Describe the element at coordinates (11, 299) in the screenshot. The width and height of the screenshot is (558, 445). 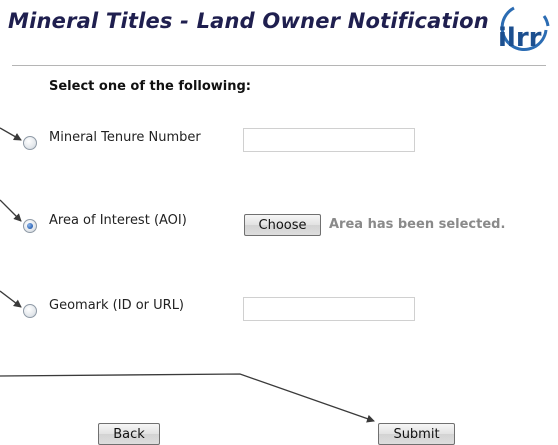
I see `arrow-to-geomark-radio` at that location.